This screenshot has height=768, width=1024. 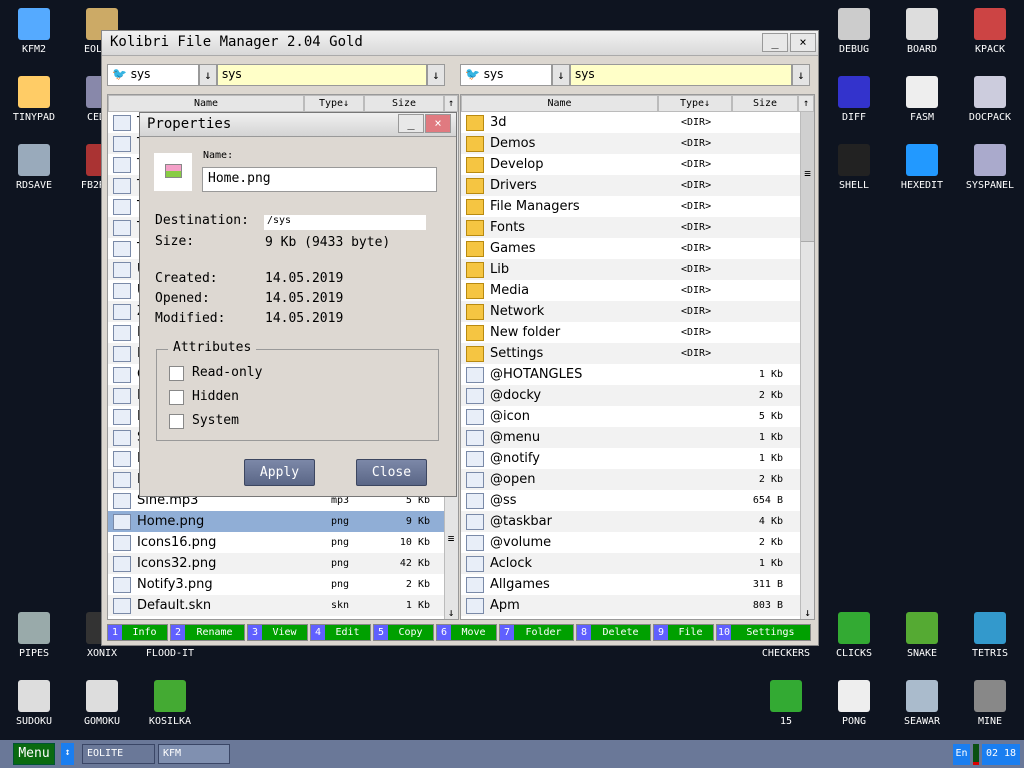 I want to click on desktop-icon-tetris: TETRIS, so click(x=990, y=635).